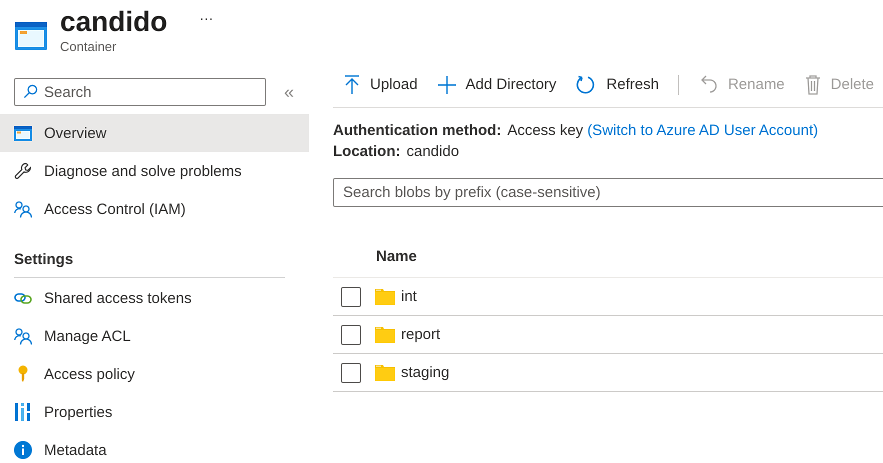 This screenshot has width=883, height=463. I want to click on plus-icon, so click(447, 85).